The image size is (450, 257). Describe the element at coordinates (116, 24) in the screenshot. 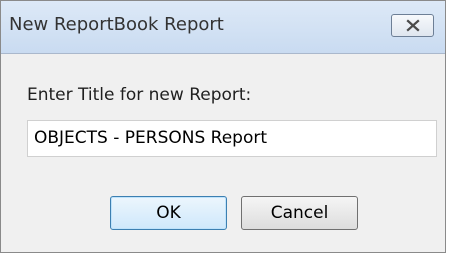

I see `dialog-title: New ReportBook Report` at that location.